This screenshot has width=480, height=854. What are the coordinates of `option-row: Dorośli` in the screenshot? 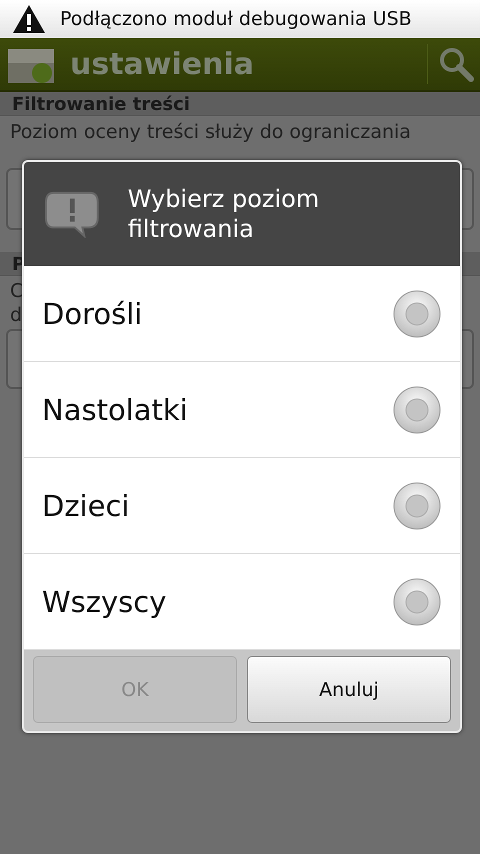 It's located at (242, 314).